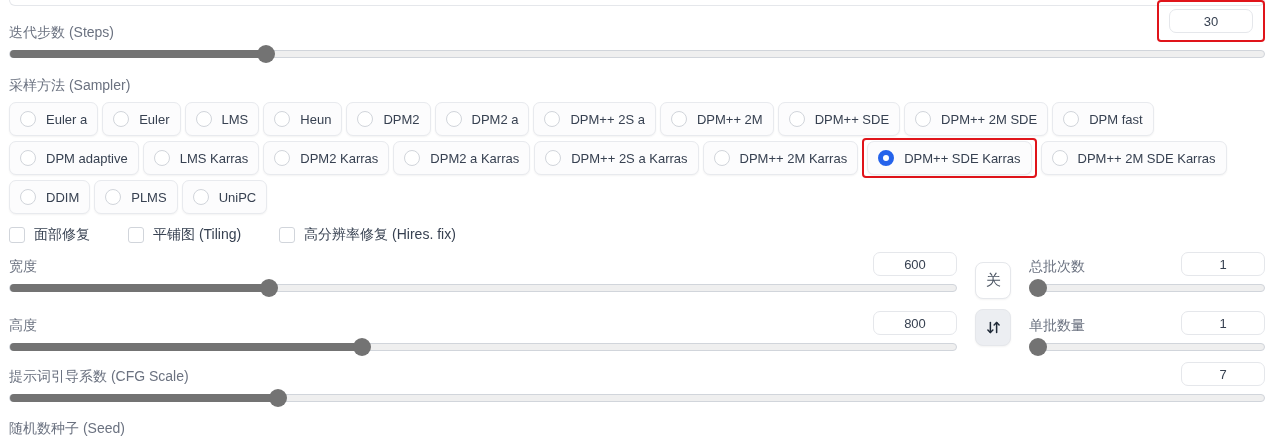 The image size is (1280, 442). What do you see at coordinates (136, 197) in the screenshot?
I see `sampler-option: PLMS` at bounding box center [136, 197].